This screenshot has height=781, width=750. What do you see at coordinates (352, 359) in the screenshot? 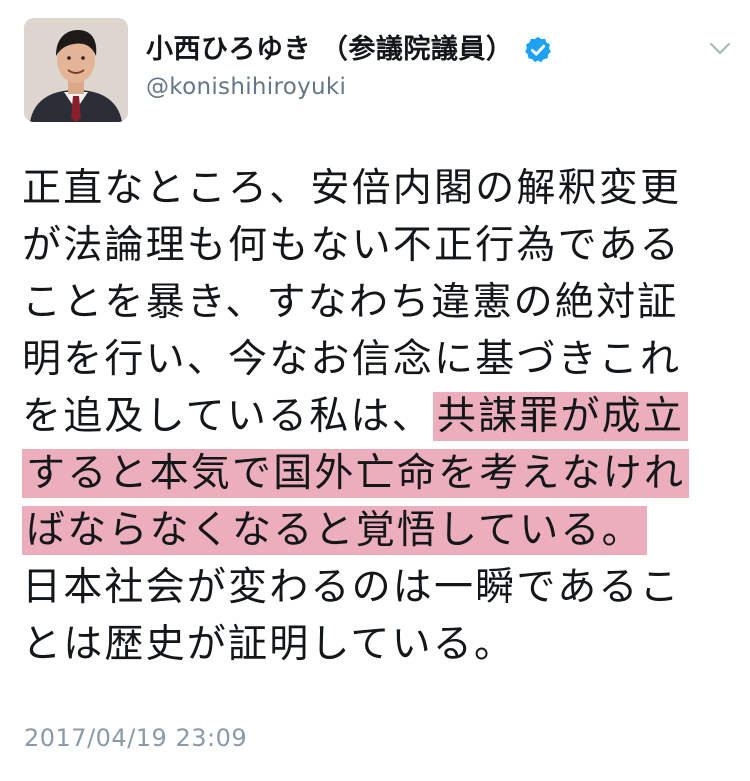
I see `tweet-line-text: 明を行い、今なお信念に基づきこれ` at bounding box center [352, 359].